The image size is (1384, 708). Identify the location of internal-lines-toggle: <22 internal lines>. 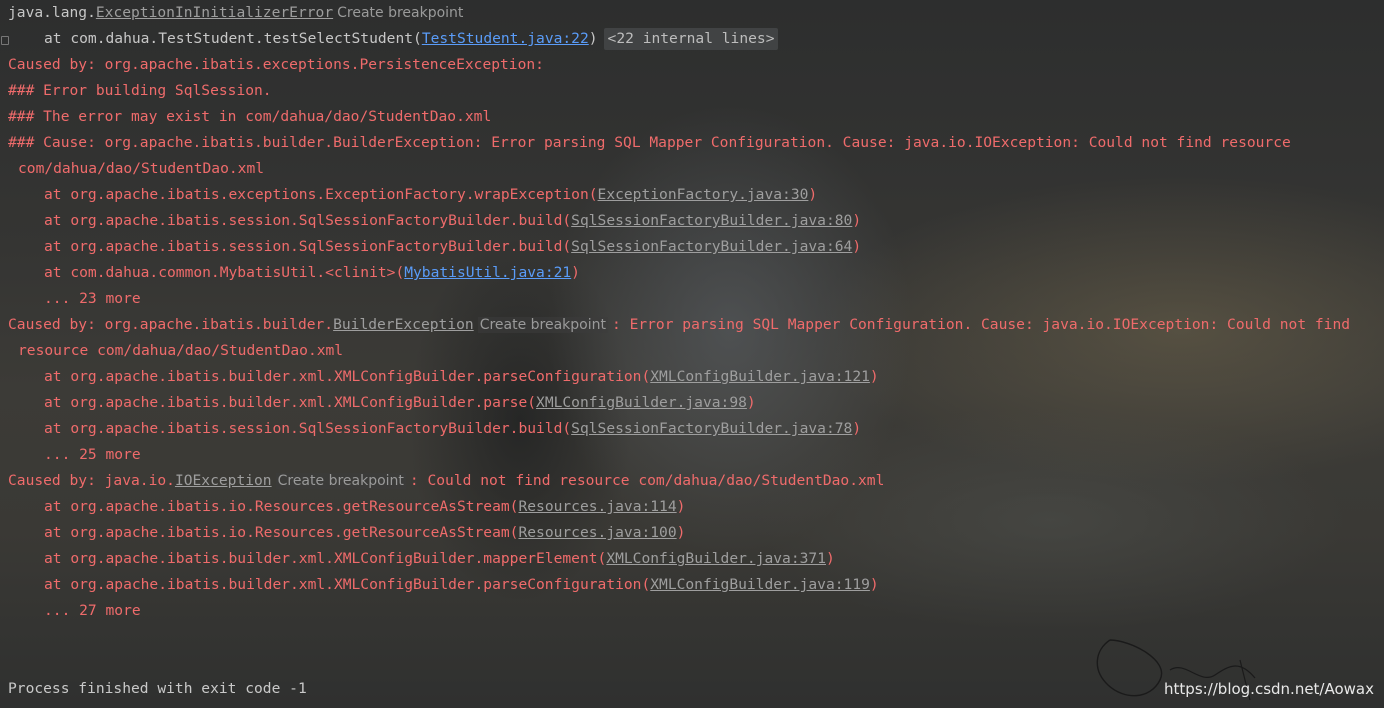
(691, 39).